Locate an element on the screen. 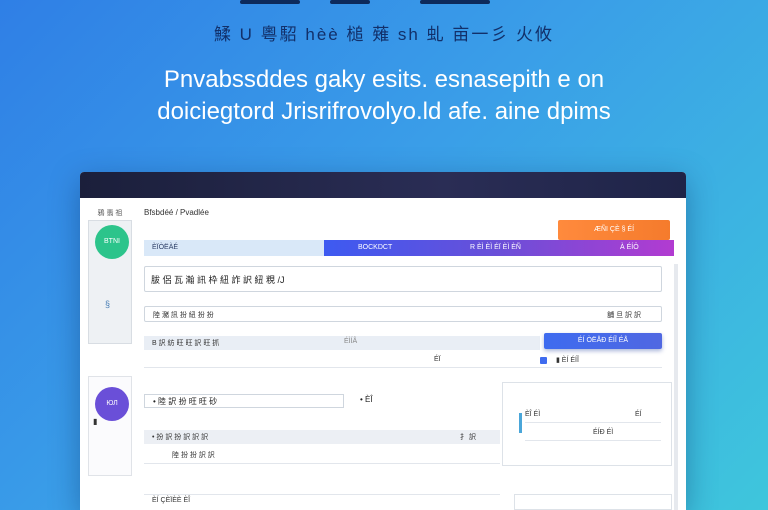 Image resolution: width=768 pixels, height=510 pixels. list-row-f: ÈÍ ÇÈÏÈÈ ÈÎ is located at coordinates (322, 501).